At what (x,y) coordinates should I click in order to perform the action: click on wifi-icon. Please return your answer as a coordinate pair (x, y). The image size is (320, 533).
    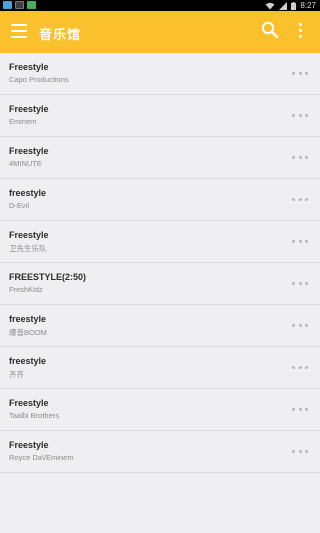
    Looking at the image, I should click on (270, 5).